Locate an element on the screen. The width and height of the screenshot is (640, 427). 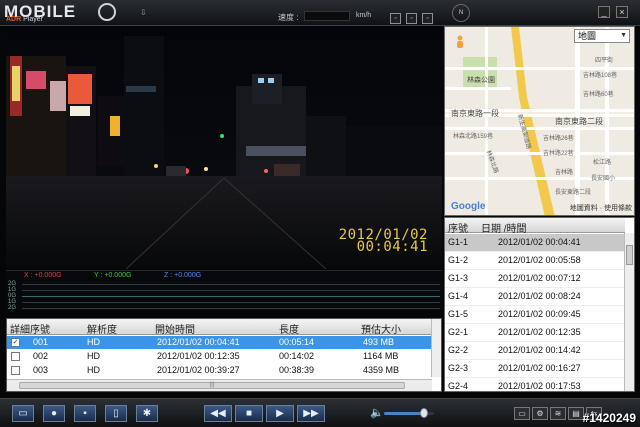
map-label: 吉林路 is located at coordinates (564, 173).